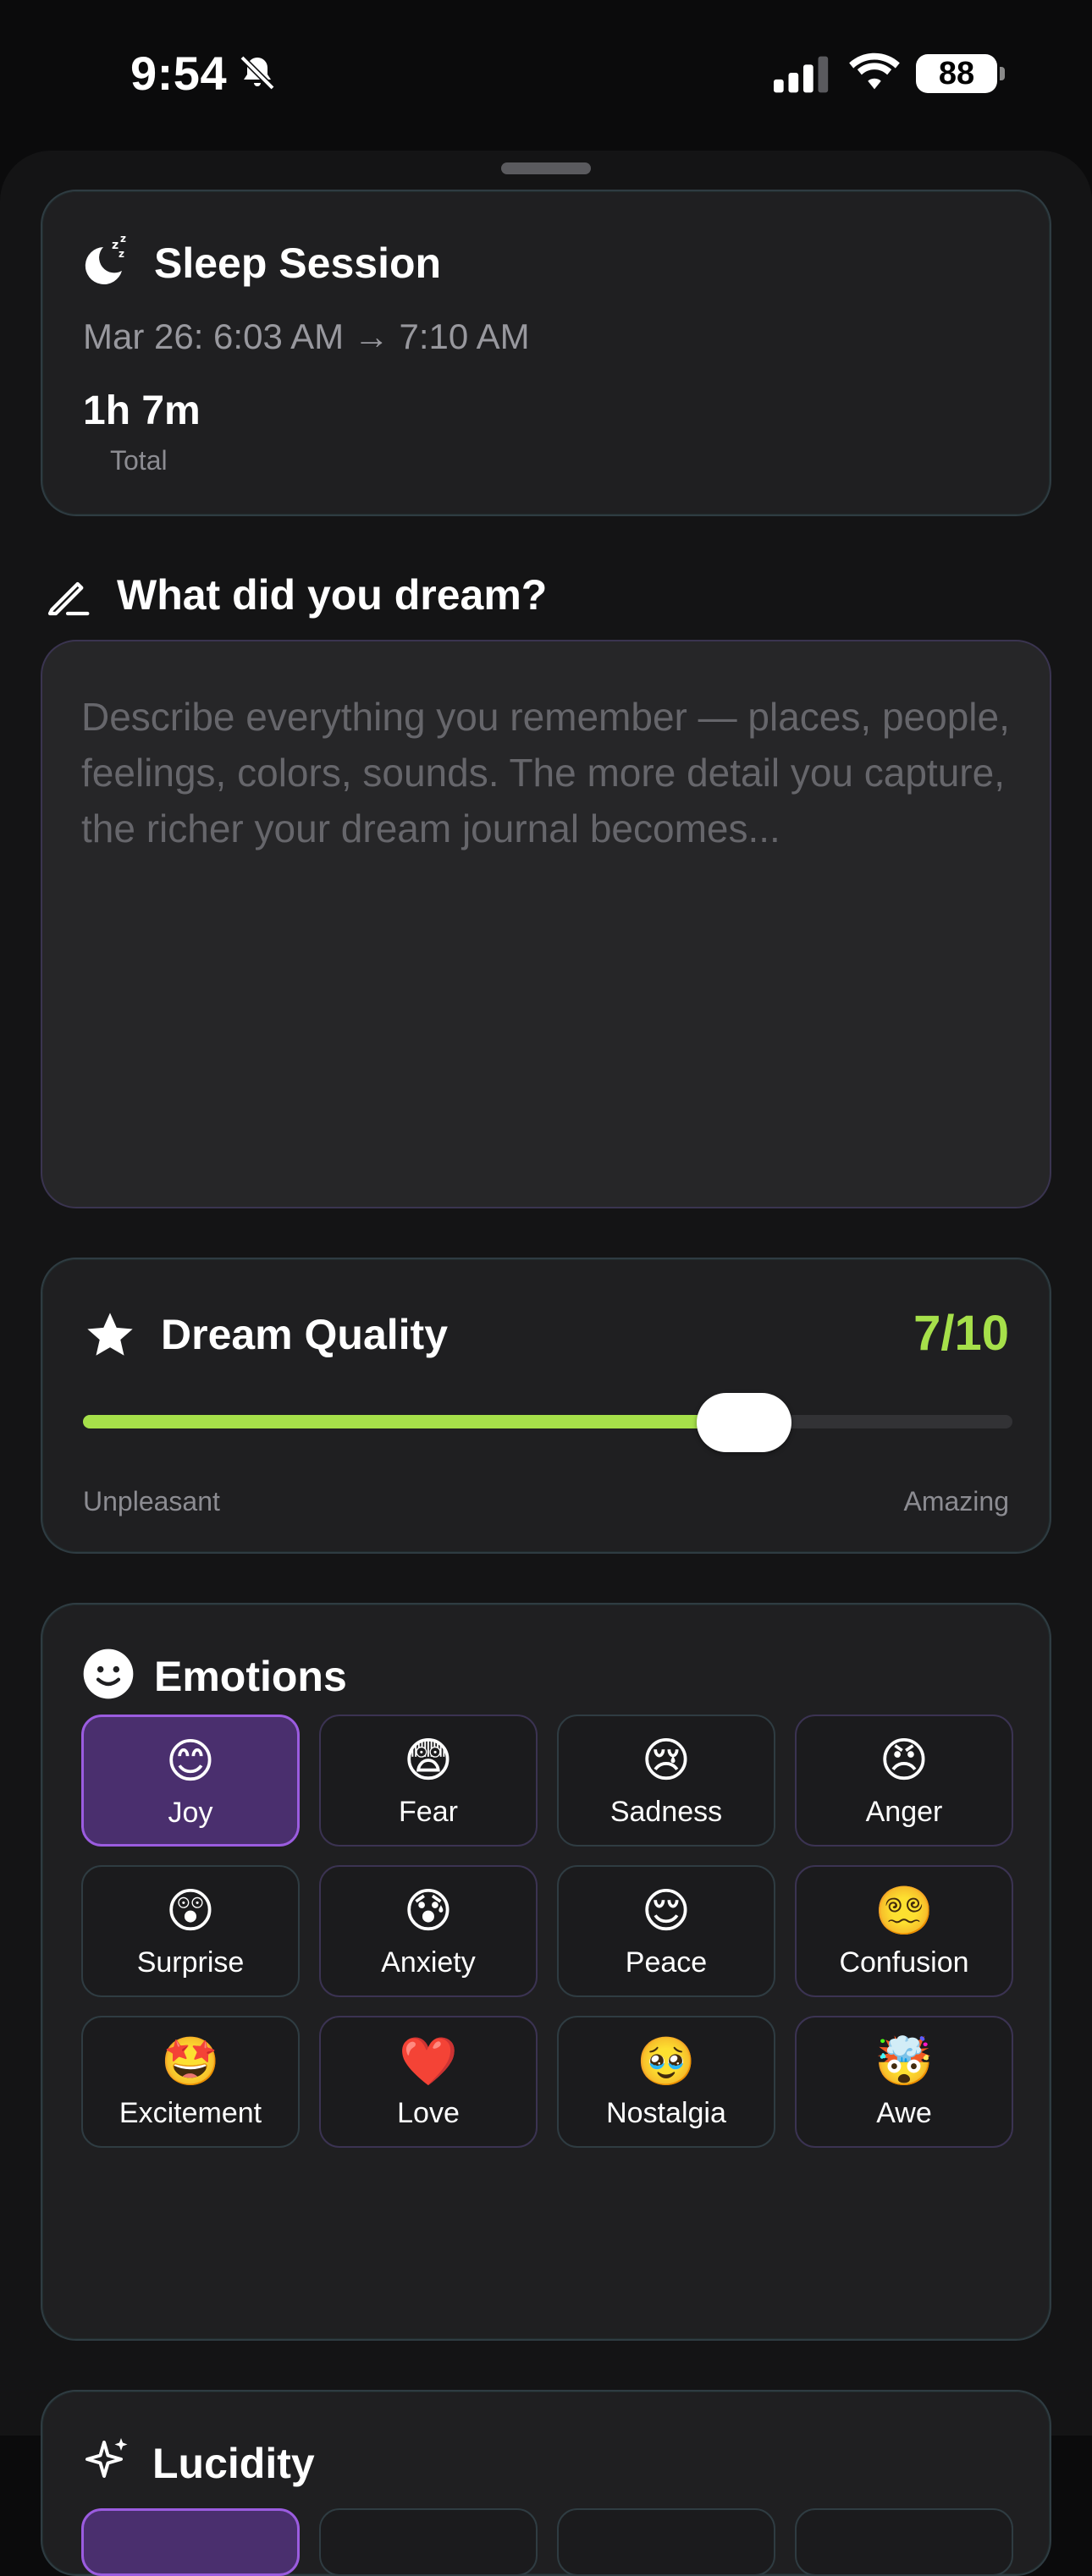  I want to click on emotion-emoji-icon: 😠, so click(904, 1759).